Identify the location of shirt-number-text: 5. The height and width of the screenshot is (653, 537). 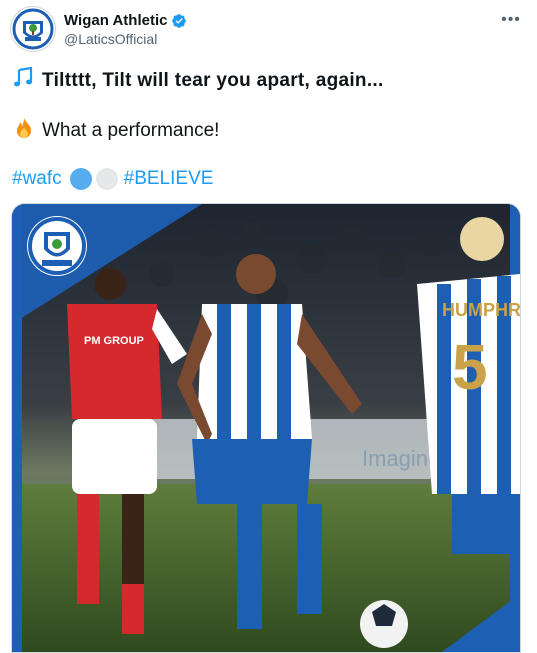
(470, 367).